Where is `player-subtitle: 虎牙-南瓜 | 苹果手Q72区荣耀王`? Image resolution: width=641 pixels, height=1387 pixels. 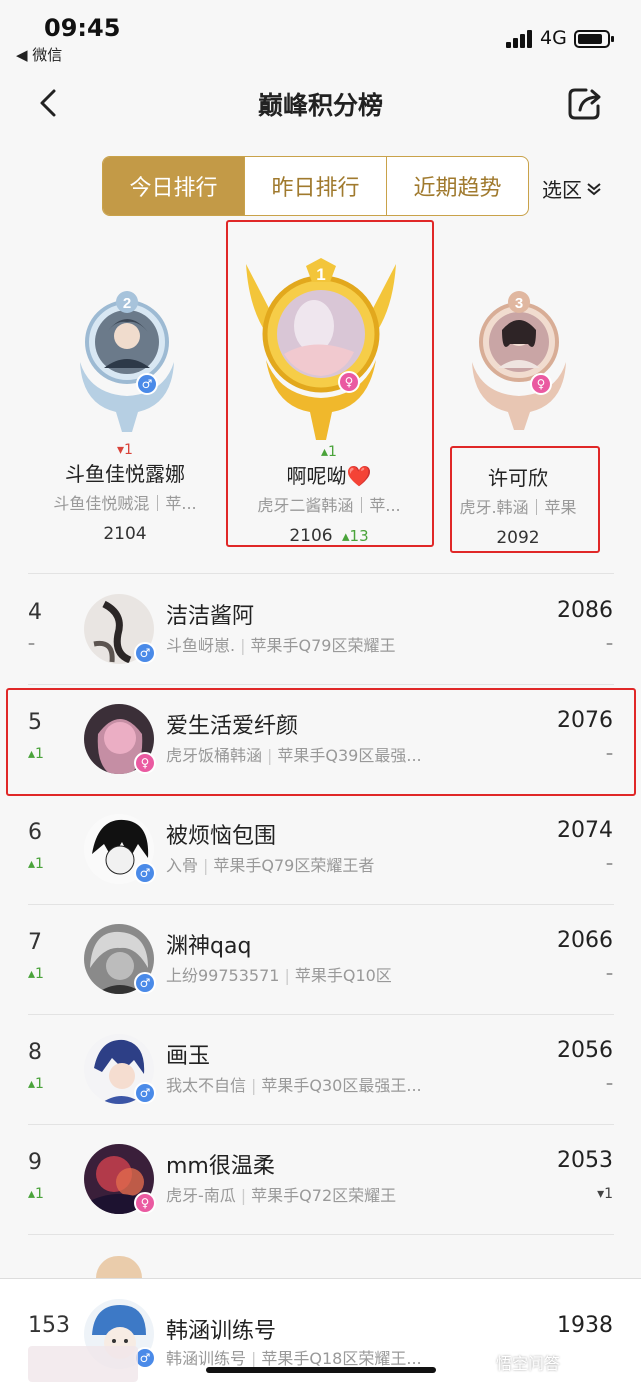 player-subtitle: 虎牙-南瓜 | 苹果手Q72区荣耀王 is located at coordinates (281, 1195).